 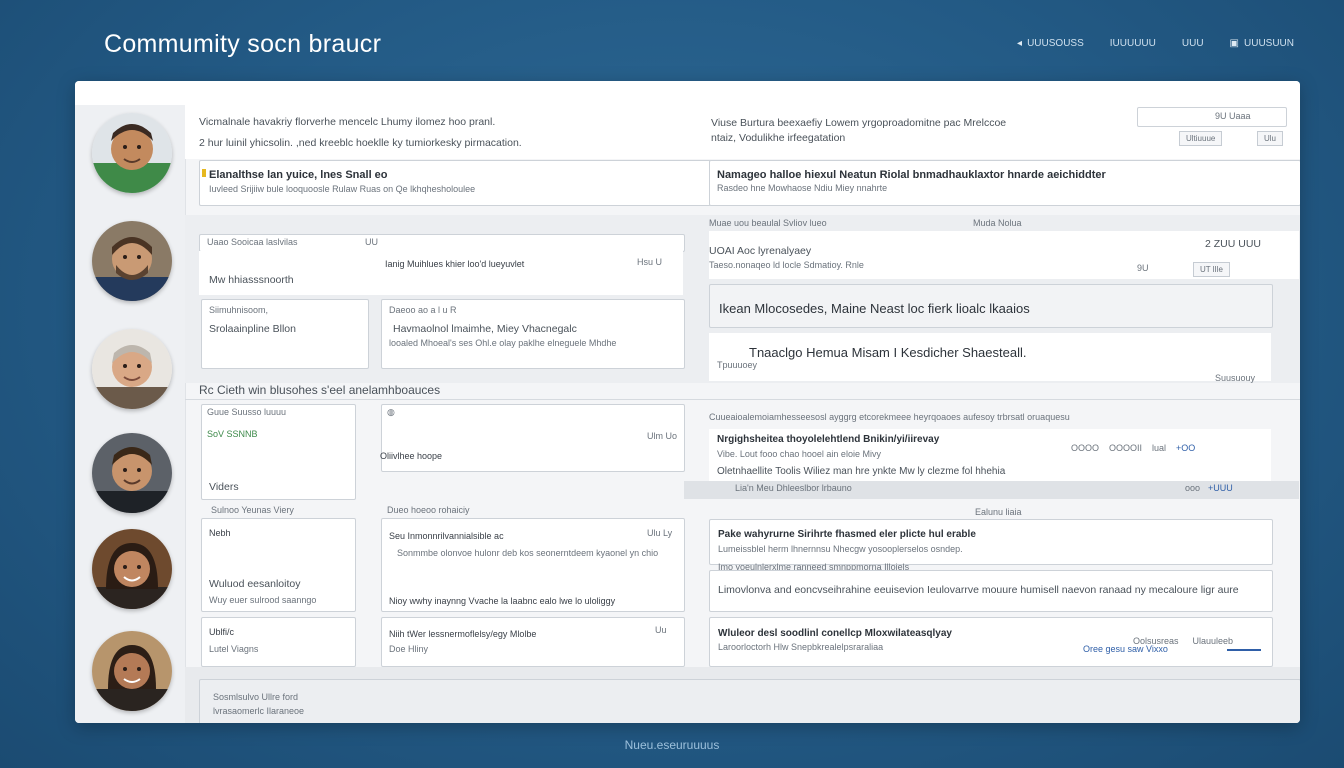 What do you see at coordinates (991, 542) in the screenshot?
I see `feed-post` at bounding box center [991, 542].